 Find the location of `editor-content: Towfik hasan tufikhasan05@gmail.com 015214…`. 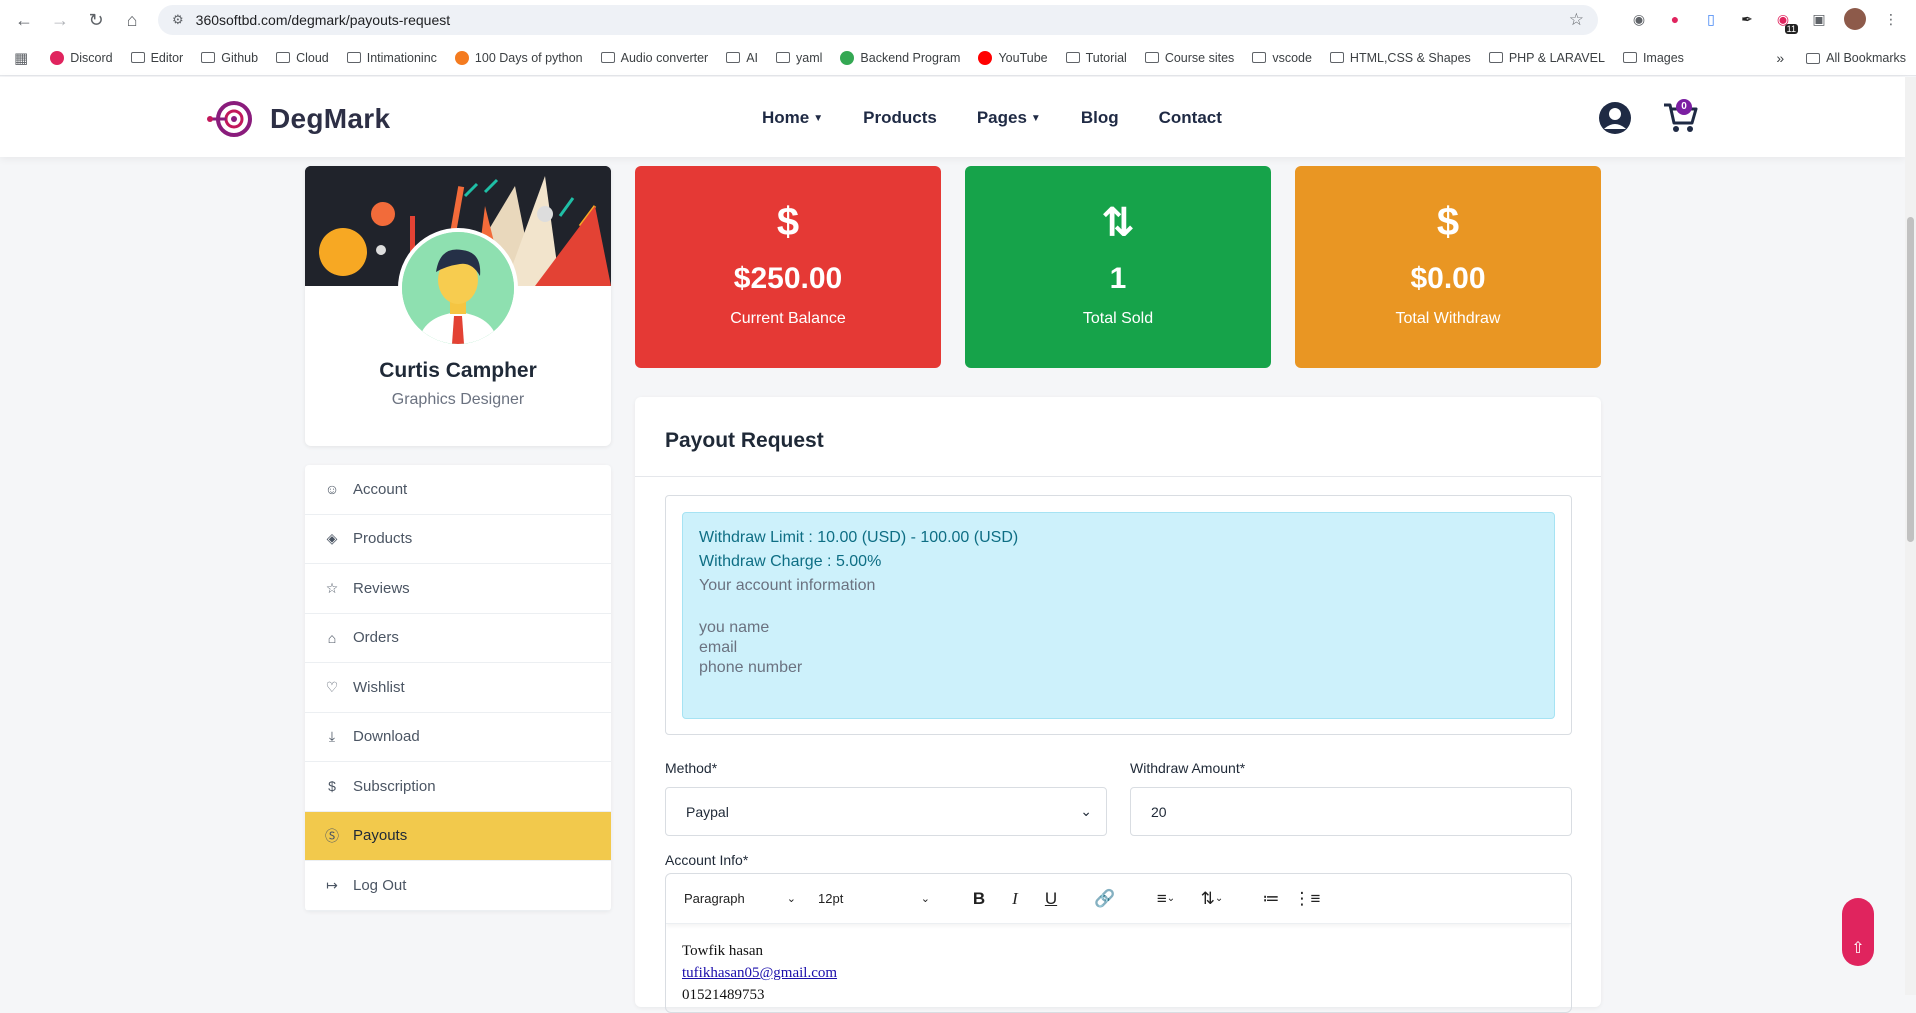

editor-content: Towfik hasan tufikhasan05@gmail.com 015214… is located at coordinates (1118, 968).